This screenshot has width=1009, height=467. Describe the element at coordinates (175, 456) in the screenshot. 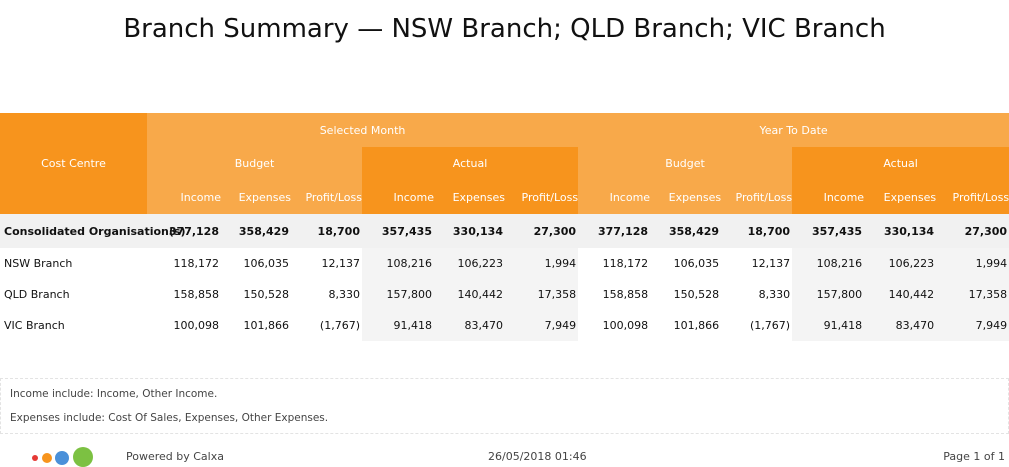

I see `powered-by-text: Powered by Calxa` at that location.